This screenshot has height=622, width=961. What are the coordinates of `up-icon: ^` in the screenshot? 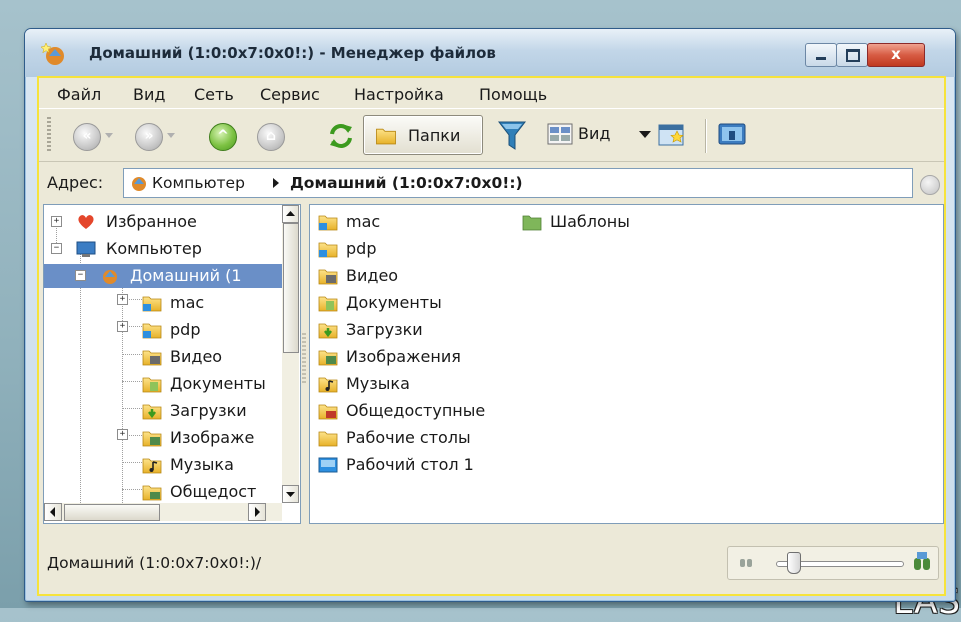 It's located at (223, 137).